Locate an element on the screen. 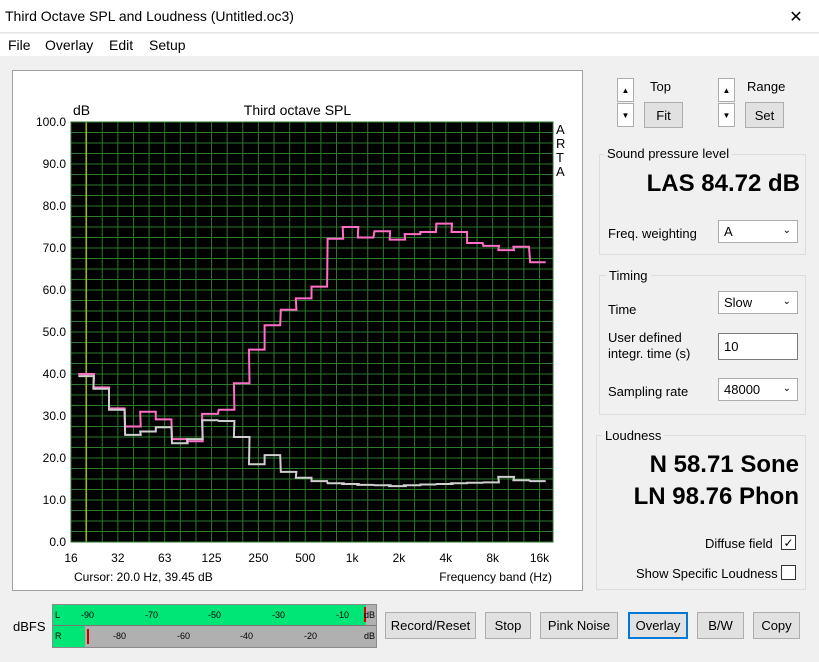  user-defined-label-2: integr. time (s) is located at coordinates (649, 353).